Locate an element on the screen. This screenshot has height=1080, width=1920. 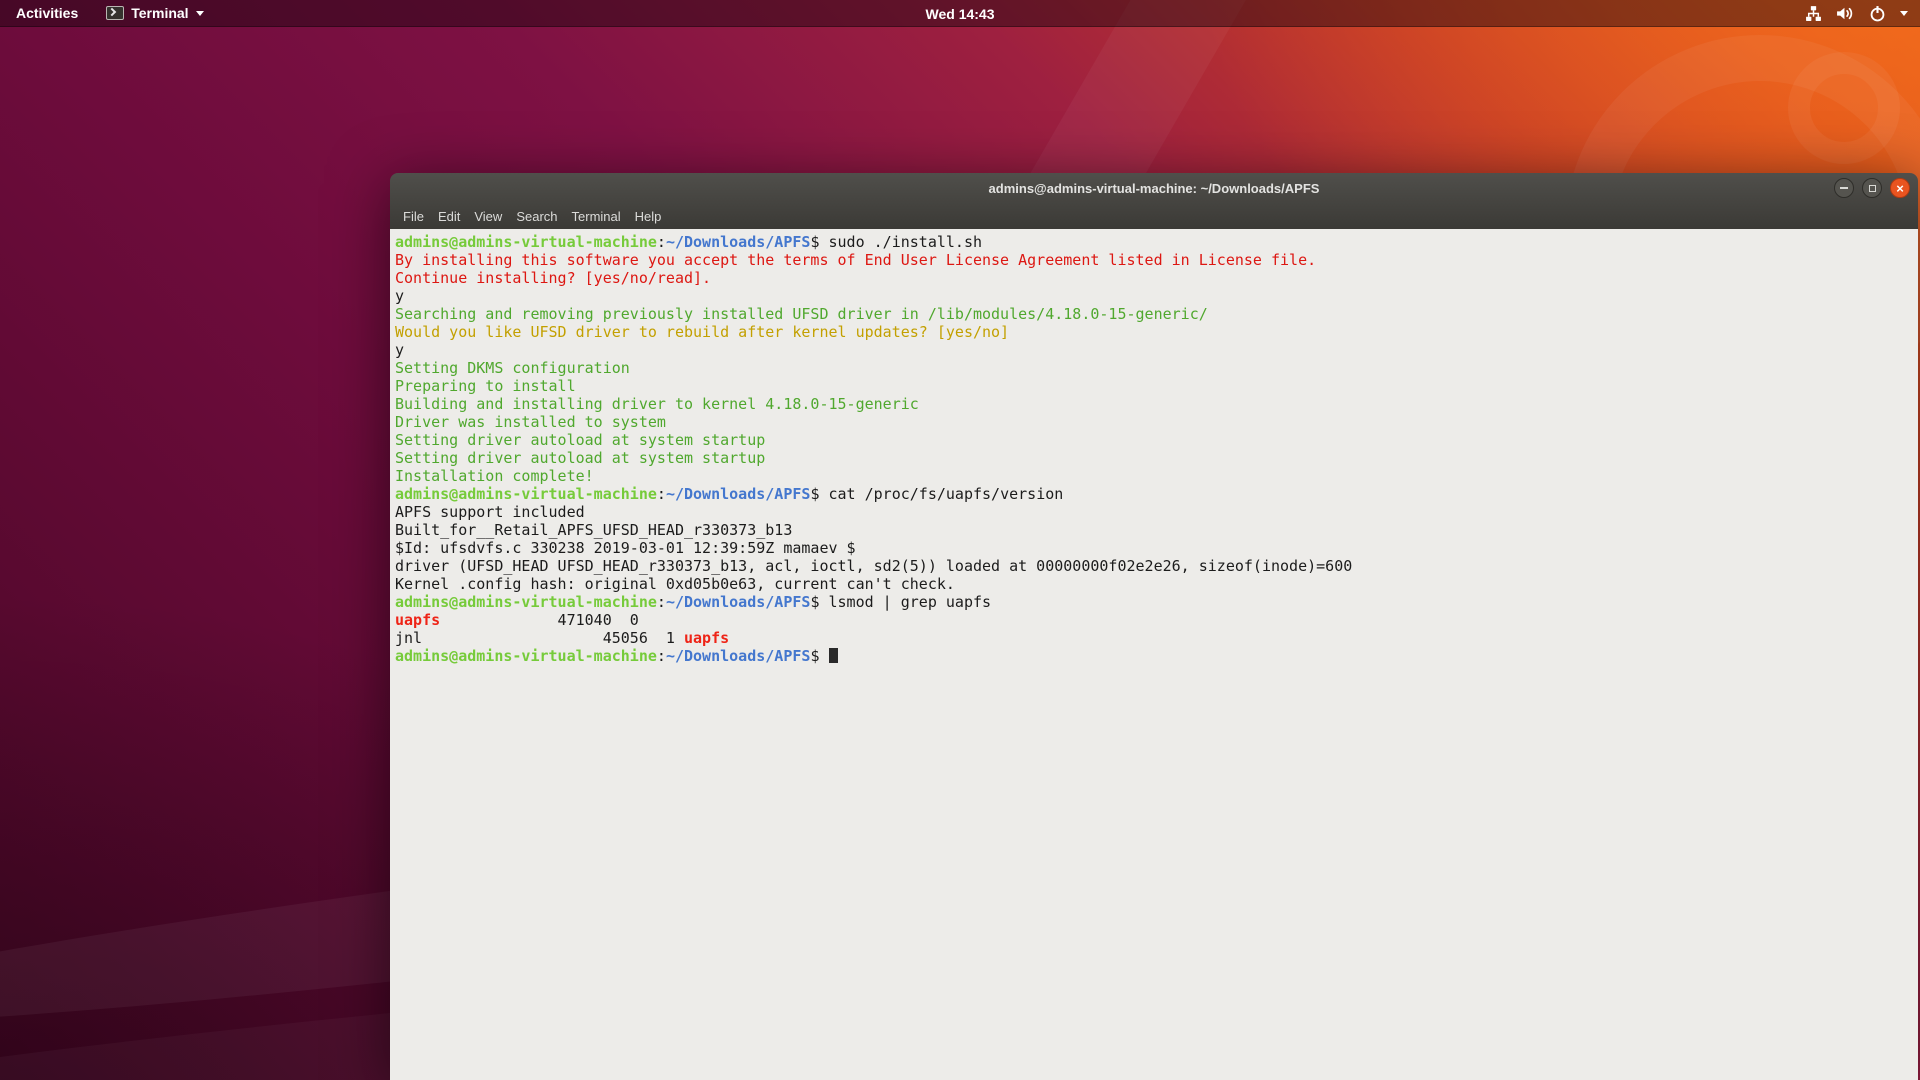
menu-item-help: Help is located at coordinates (648, 216).